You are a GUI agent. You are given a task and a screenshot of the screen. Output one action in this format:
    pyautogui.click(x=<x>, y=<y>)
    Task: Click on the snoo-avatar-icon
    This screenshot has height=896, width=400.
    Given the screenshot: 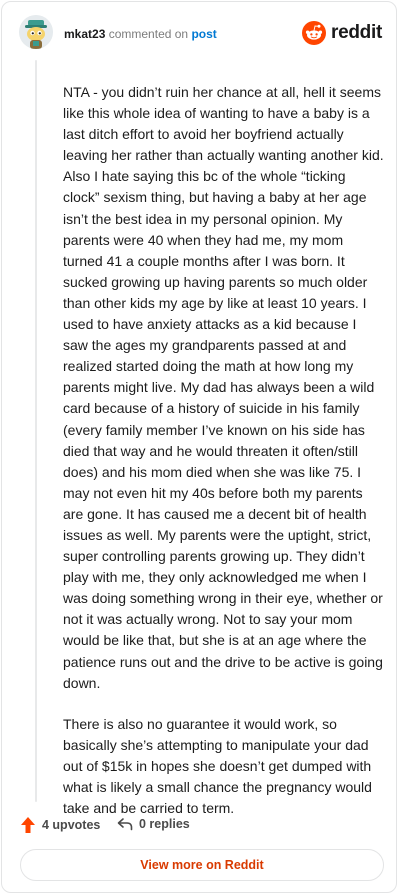 What is the action you would take?
    pyautogui.click(x=36, y=32)
    